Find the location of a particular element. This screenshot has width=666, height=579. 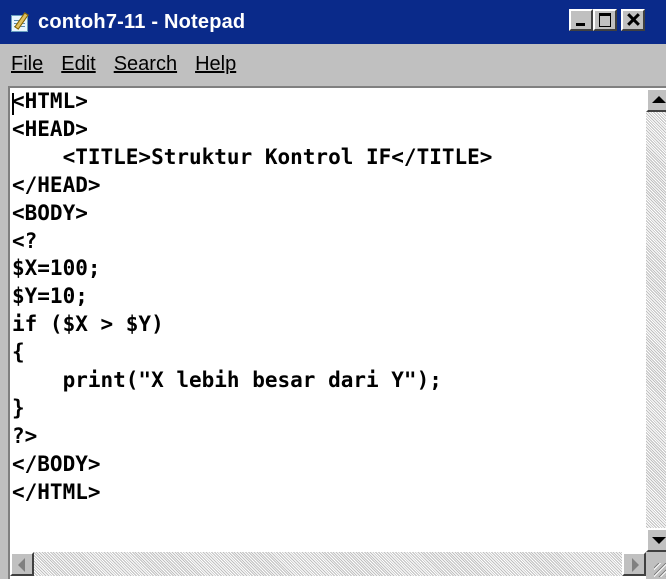

code-line: <? is located at coordinates (25, 240).